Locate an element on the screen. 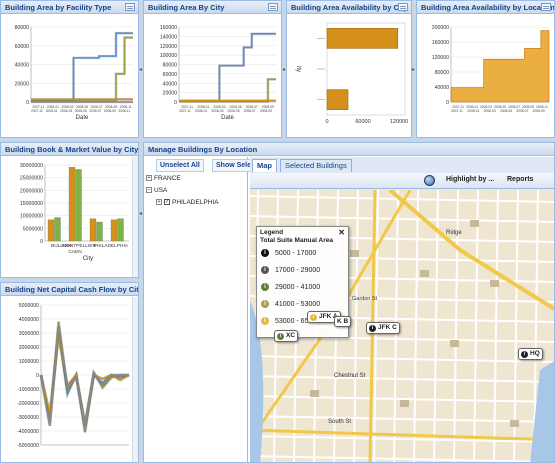 Image resolution: width=555 pixels, height=463 pixels. collapse-arrow-icon: ▸ is located at coordinates (413, 69).